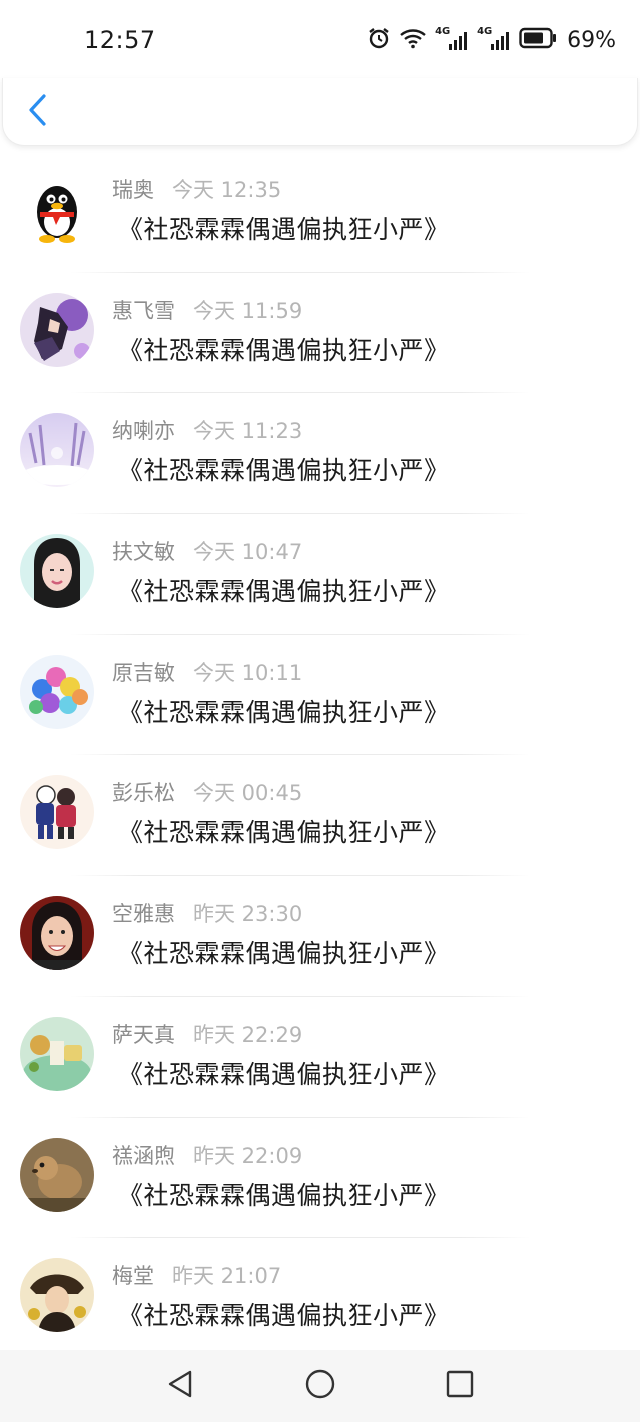  I want to click on back-button, so click(38, 112).